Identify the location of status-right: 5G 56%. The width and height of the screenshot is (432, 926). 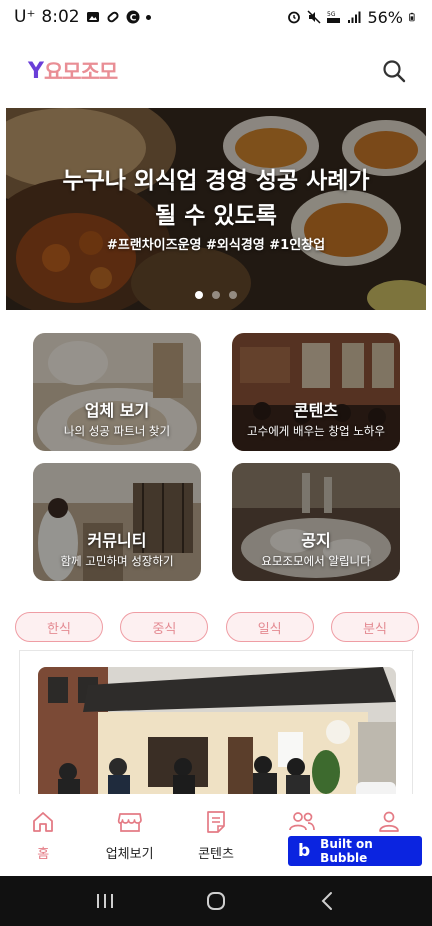
(352, 17).